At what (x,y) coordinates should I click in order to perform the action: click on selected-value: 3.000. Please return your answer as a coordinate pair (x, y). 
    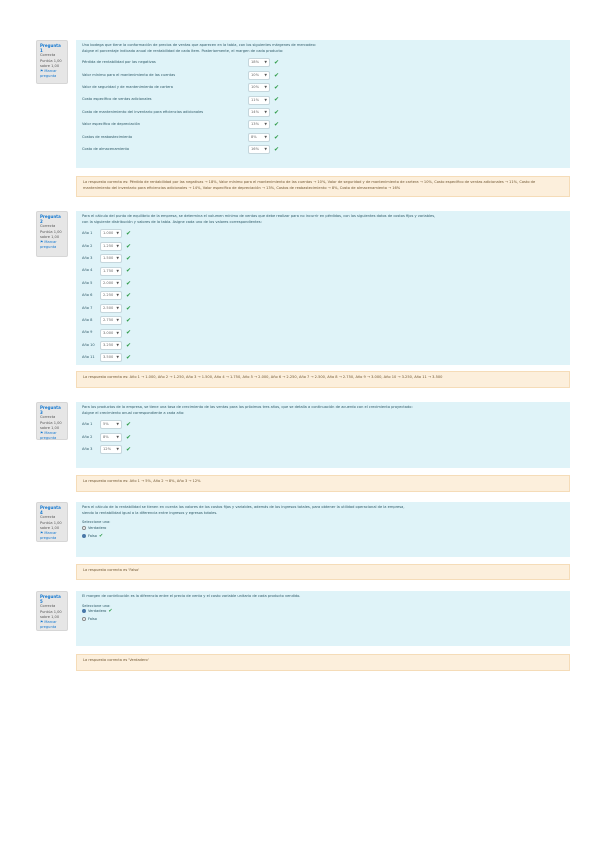
    Looking at the image, I should click on (108, 332).